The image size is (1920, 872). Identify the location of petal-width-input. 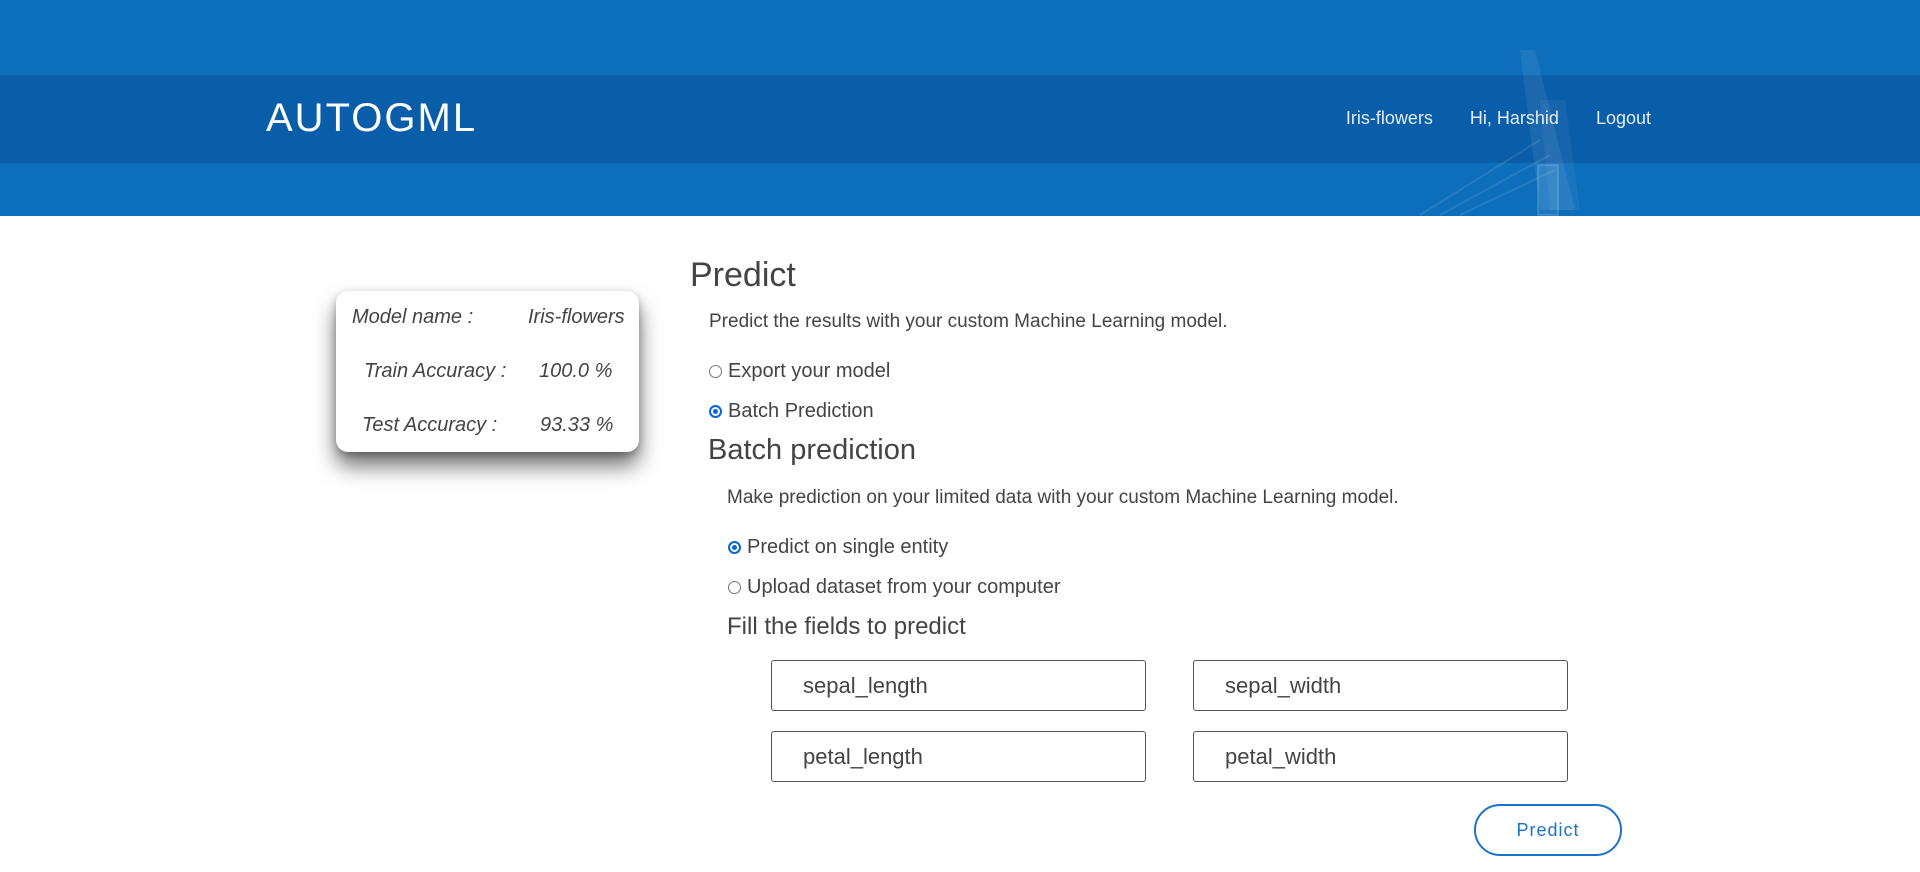
(1380, 756).